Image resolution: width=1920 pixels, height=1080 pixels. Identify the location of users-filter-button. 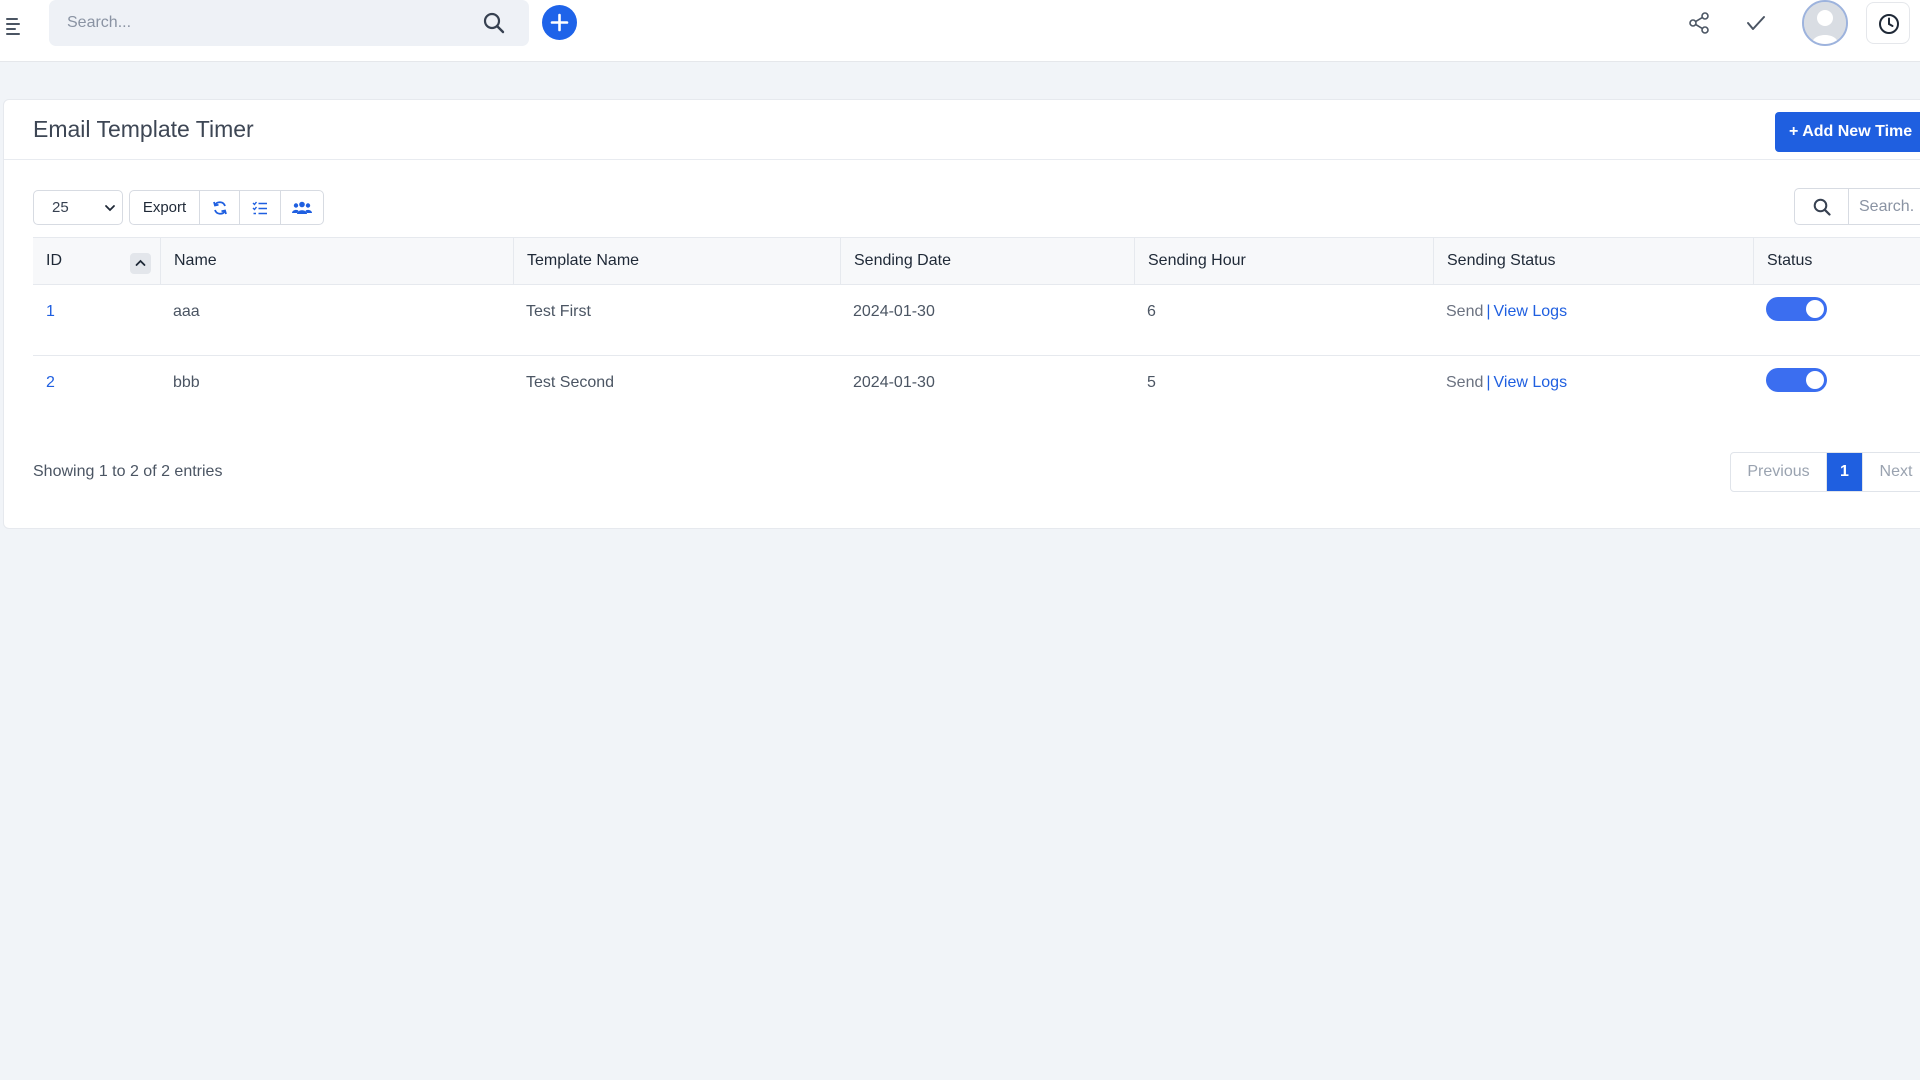
(302, 207).